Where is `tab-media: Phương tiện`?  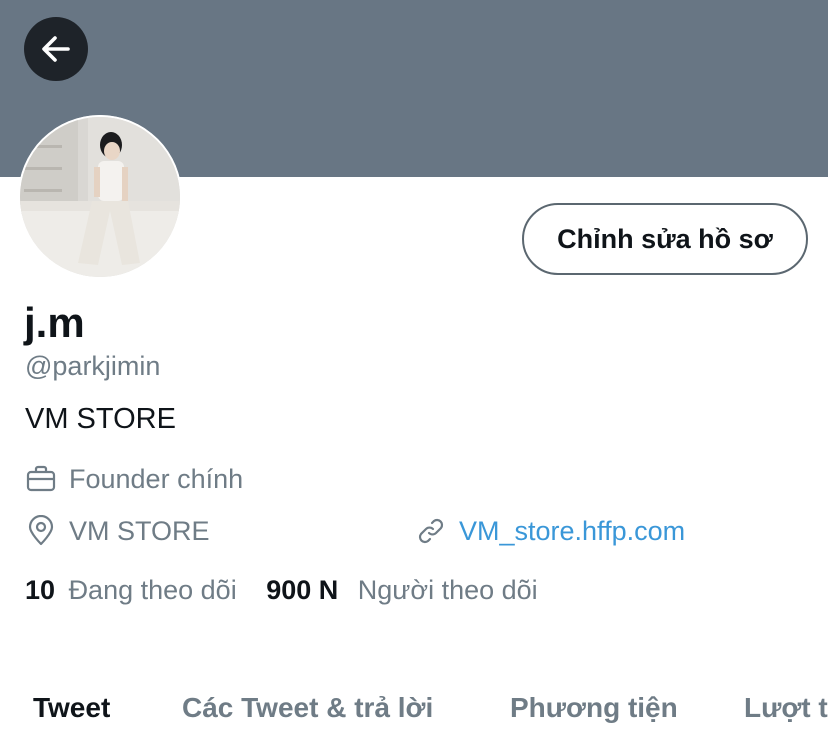
tab-media: Phương tiện is located at coordinates (594, 708).